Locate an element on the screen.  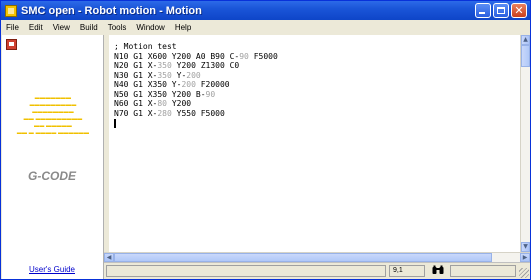
close-button: ✕ is located at coordinates (519, 10).